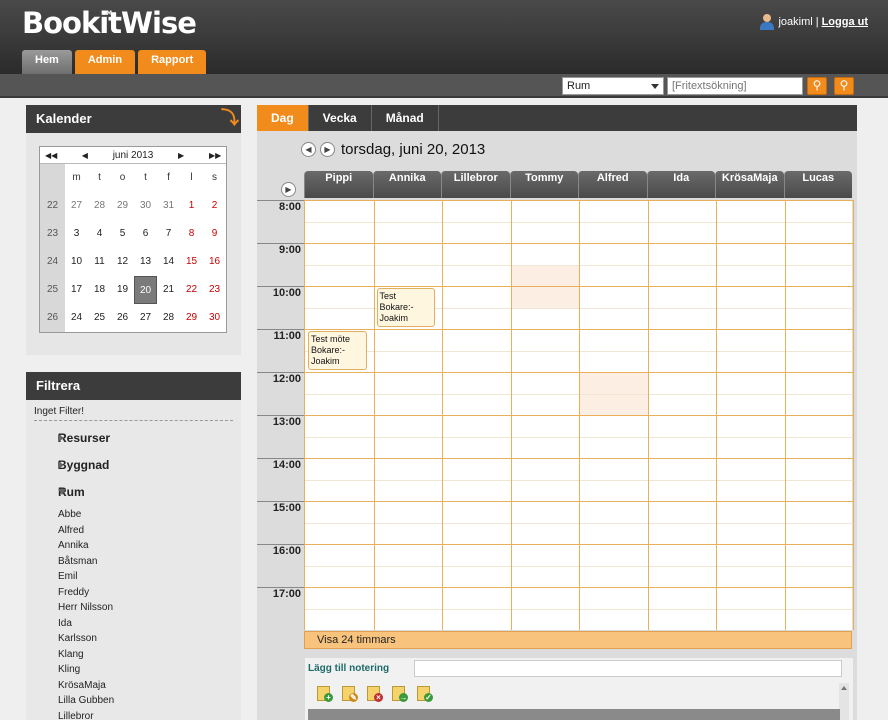  Describe the element at coordinates (374, 693) in the screenshot. I see `note-delete-icon: ×` at that location.